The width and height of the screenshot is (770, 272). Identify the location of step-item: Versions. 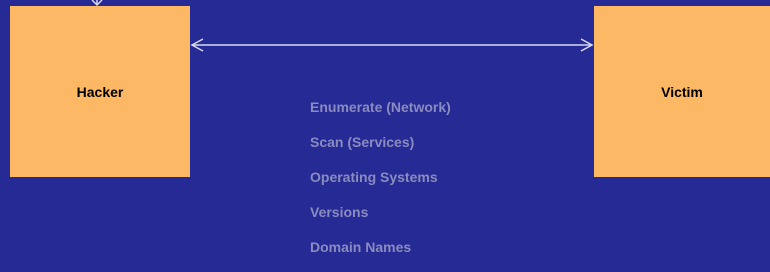
(339, 212).